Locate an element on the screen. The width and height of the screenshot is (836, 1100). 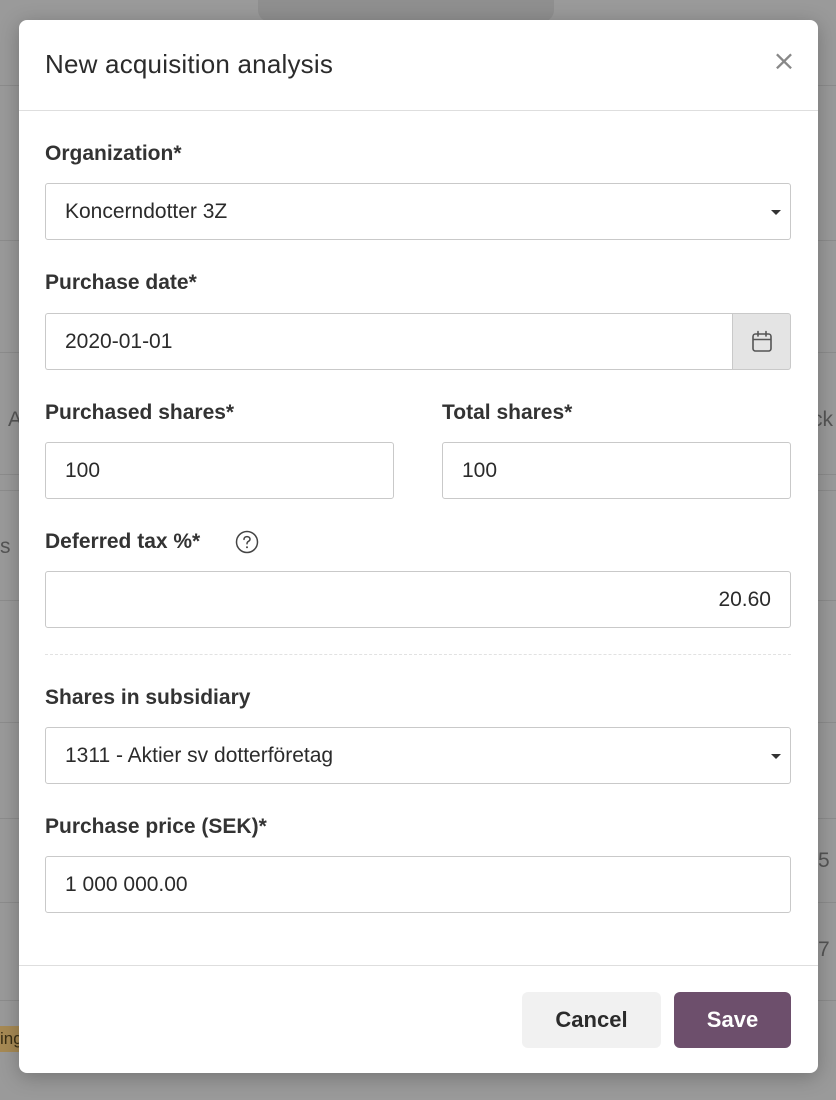
close-icon: × is located at coordinates (784, 60).